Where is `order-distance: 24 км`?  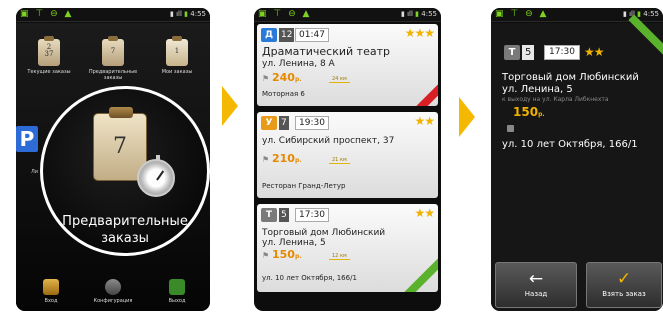
order-distance: 24 км is located at coordinates (339, 79).